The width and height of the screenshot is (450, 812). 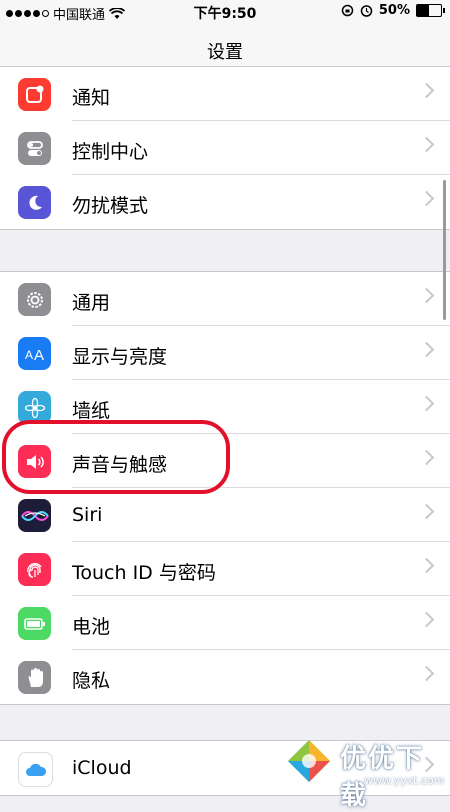 I want to click on display-brightness-icon: AA, so click(x=34, y=353).